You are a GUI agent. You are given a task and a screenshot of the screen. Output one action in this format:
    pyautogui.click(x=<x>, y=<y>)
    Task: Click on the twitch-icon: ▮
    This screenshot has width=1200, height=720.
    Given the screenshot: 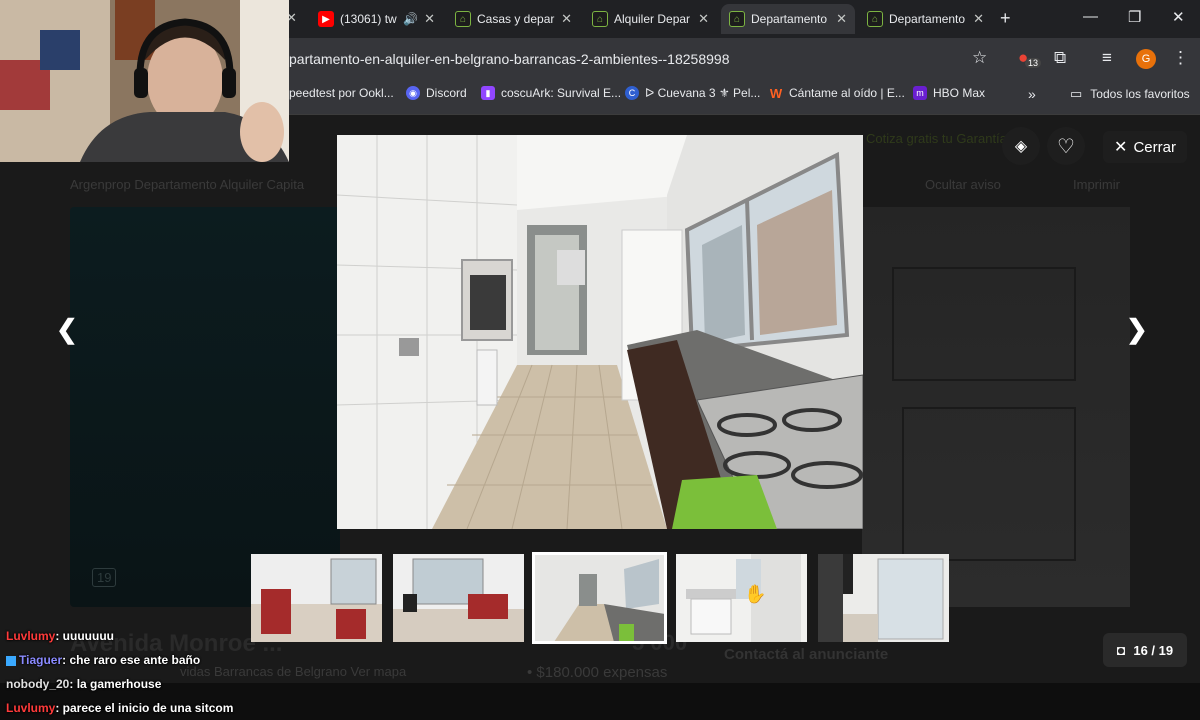 What is the action you would take?
    pyautogui.click(x=488, y=93)
    